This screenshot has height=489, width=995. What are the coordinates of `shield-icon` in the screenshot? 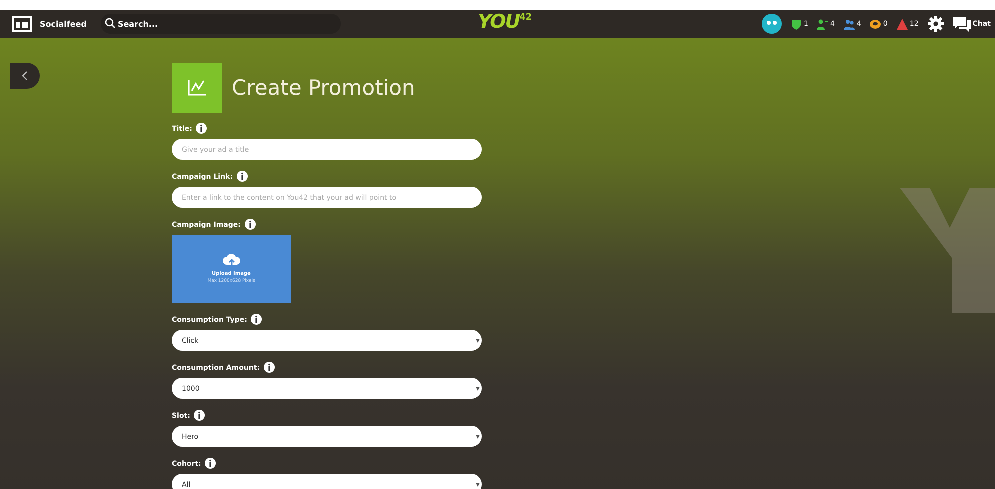 It's located at (796, 24).